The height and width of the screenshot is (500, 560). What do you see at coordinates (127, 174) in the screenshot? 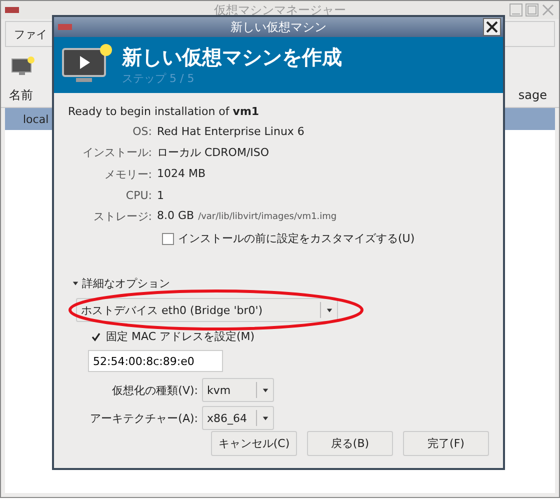
I see `detail-label: メモリー:` at bounding box center [127, 174].